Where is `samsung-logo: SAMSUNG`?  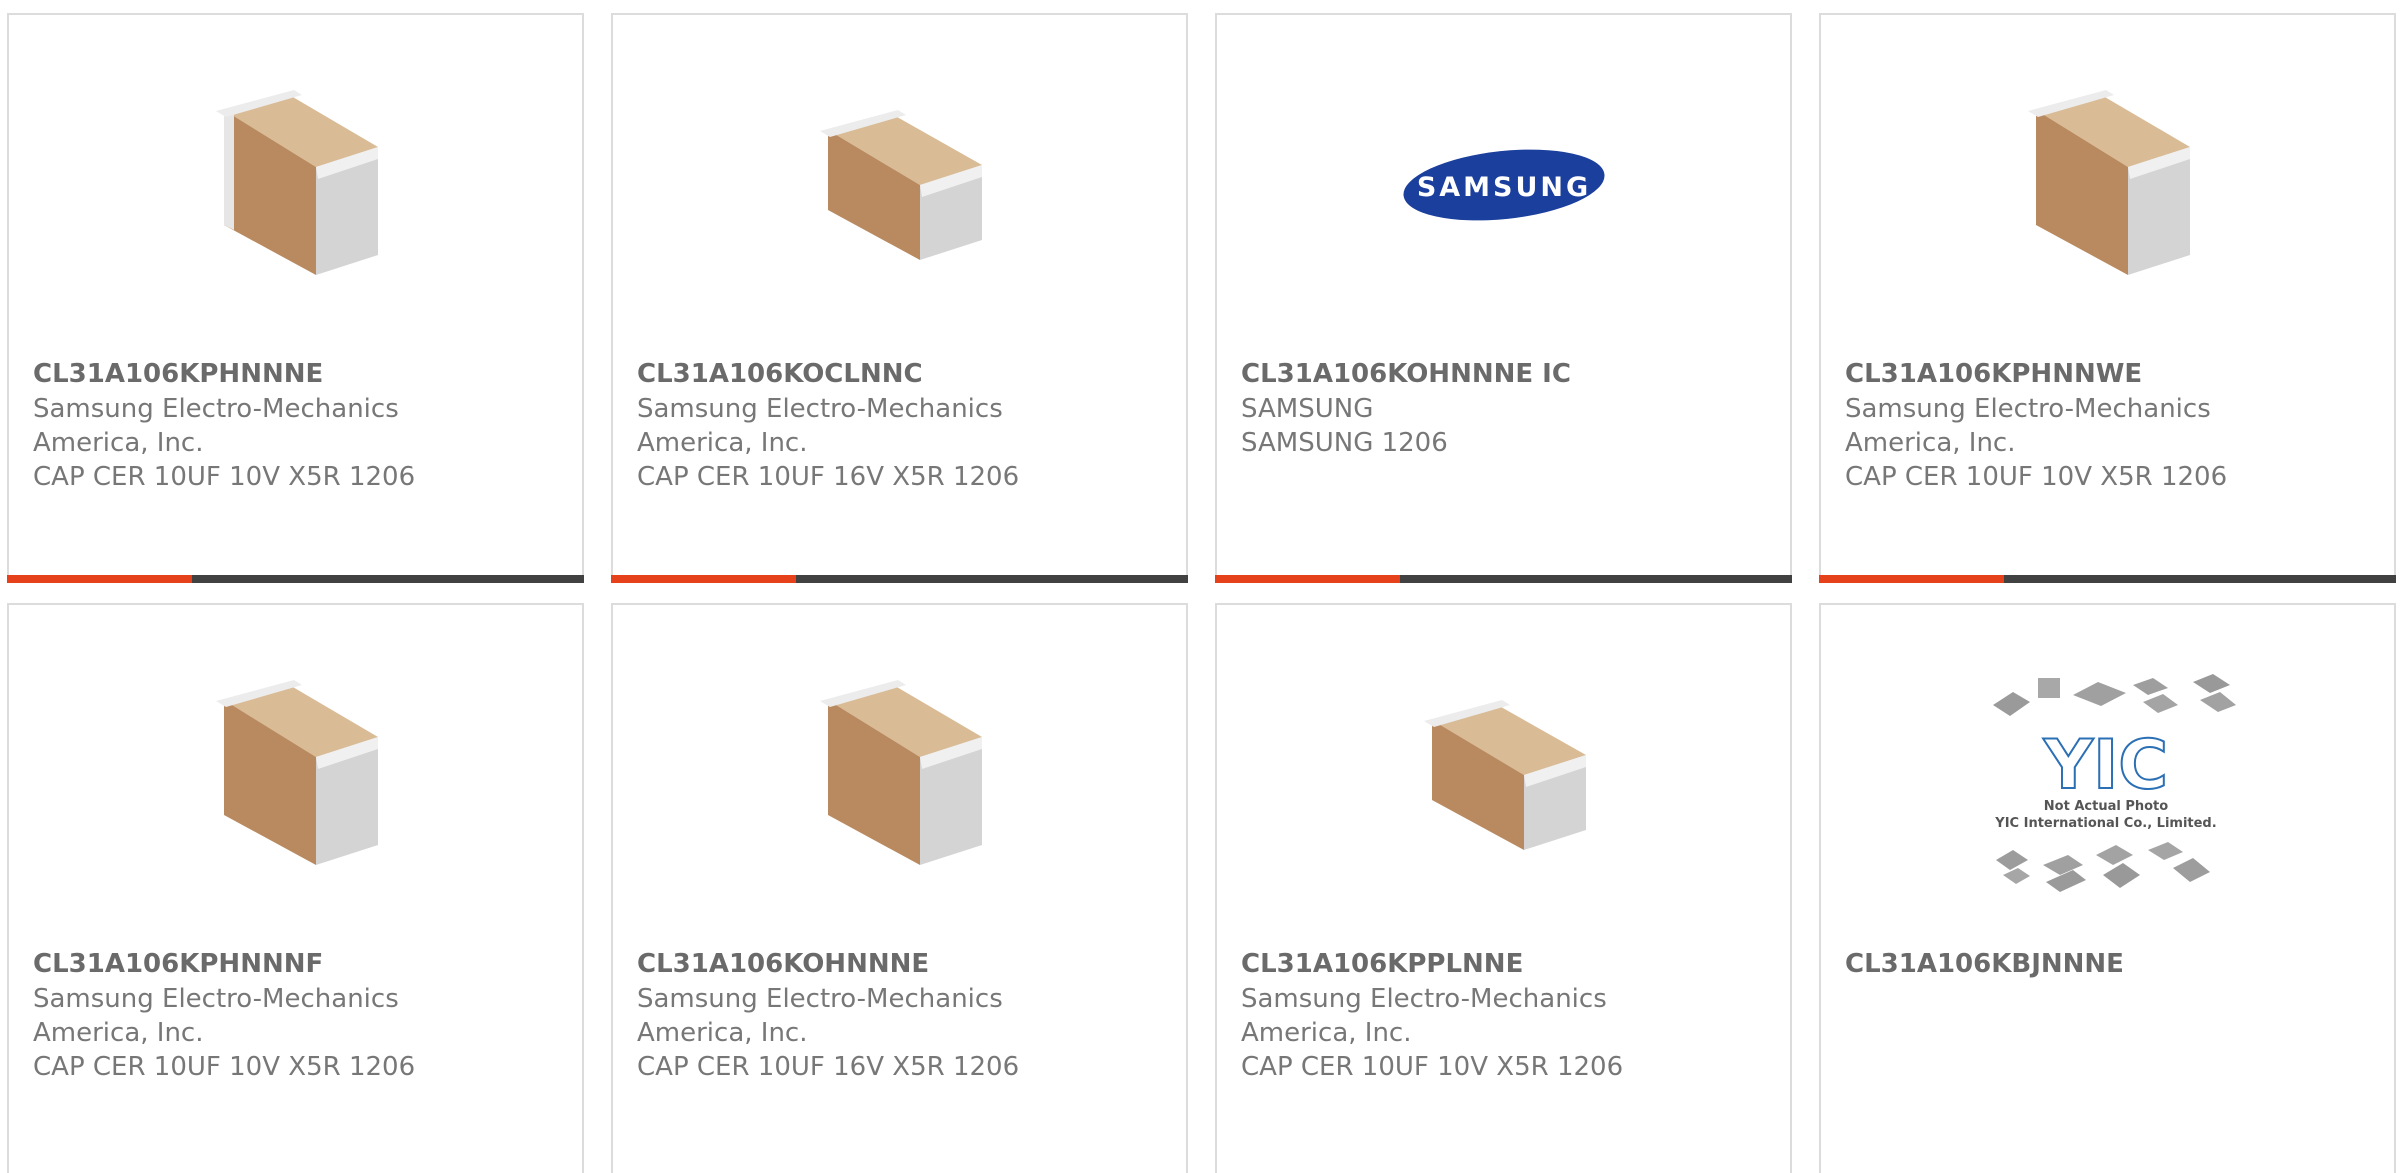
samsung-logo: SAMSUNG is located at coordinates (1503, 185).